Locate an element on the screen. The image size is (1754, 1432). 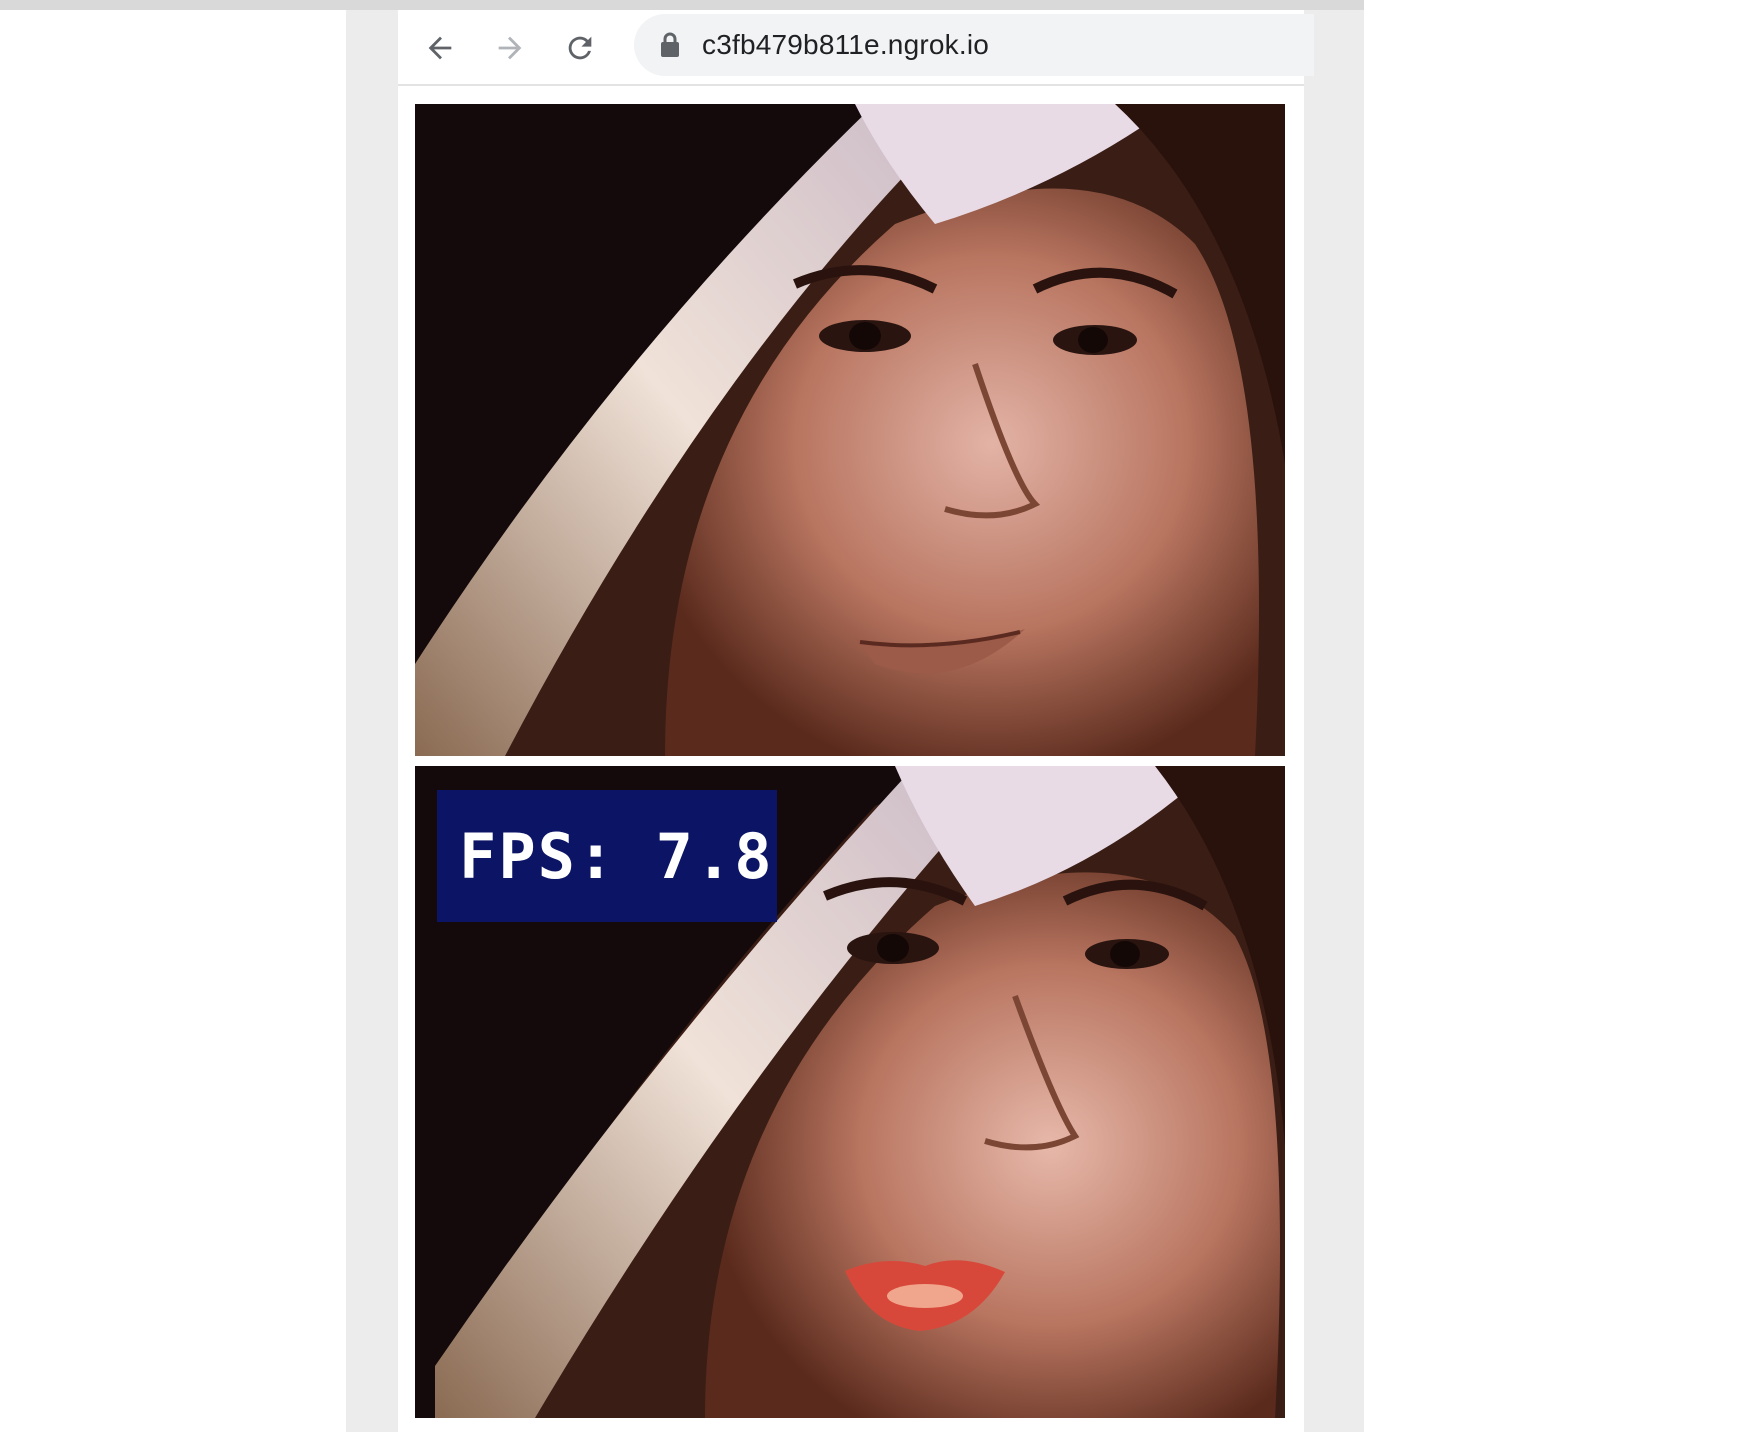
forward-button is located at coordinates (510, 48).